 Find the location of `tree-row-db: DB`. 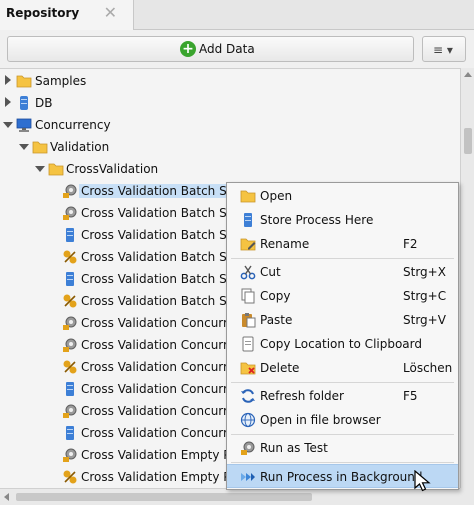

tree-row-db: DB is located at coordinates (230, 103).